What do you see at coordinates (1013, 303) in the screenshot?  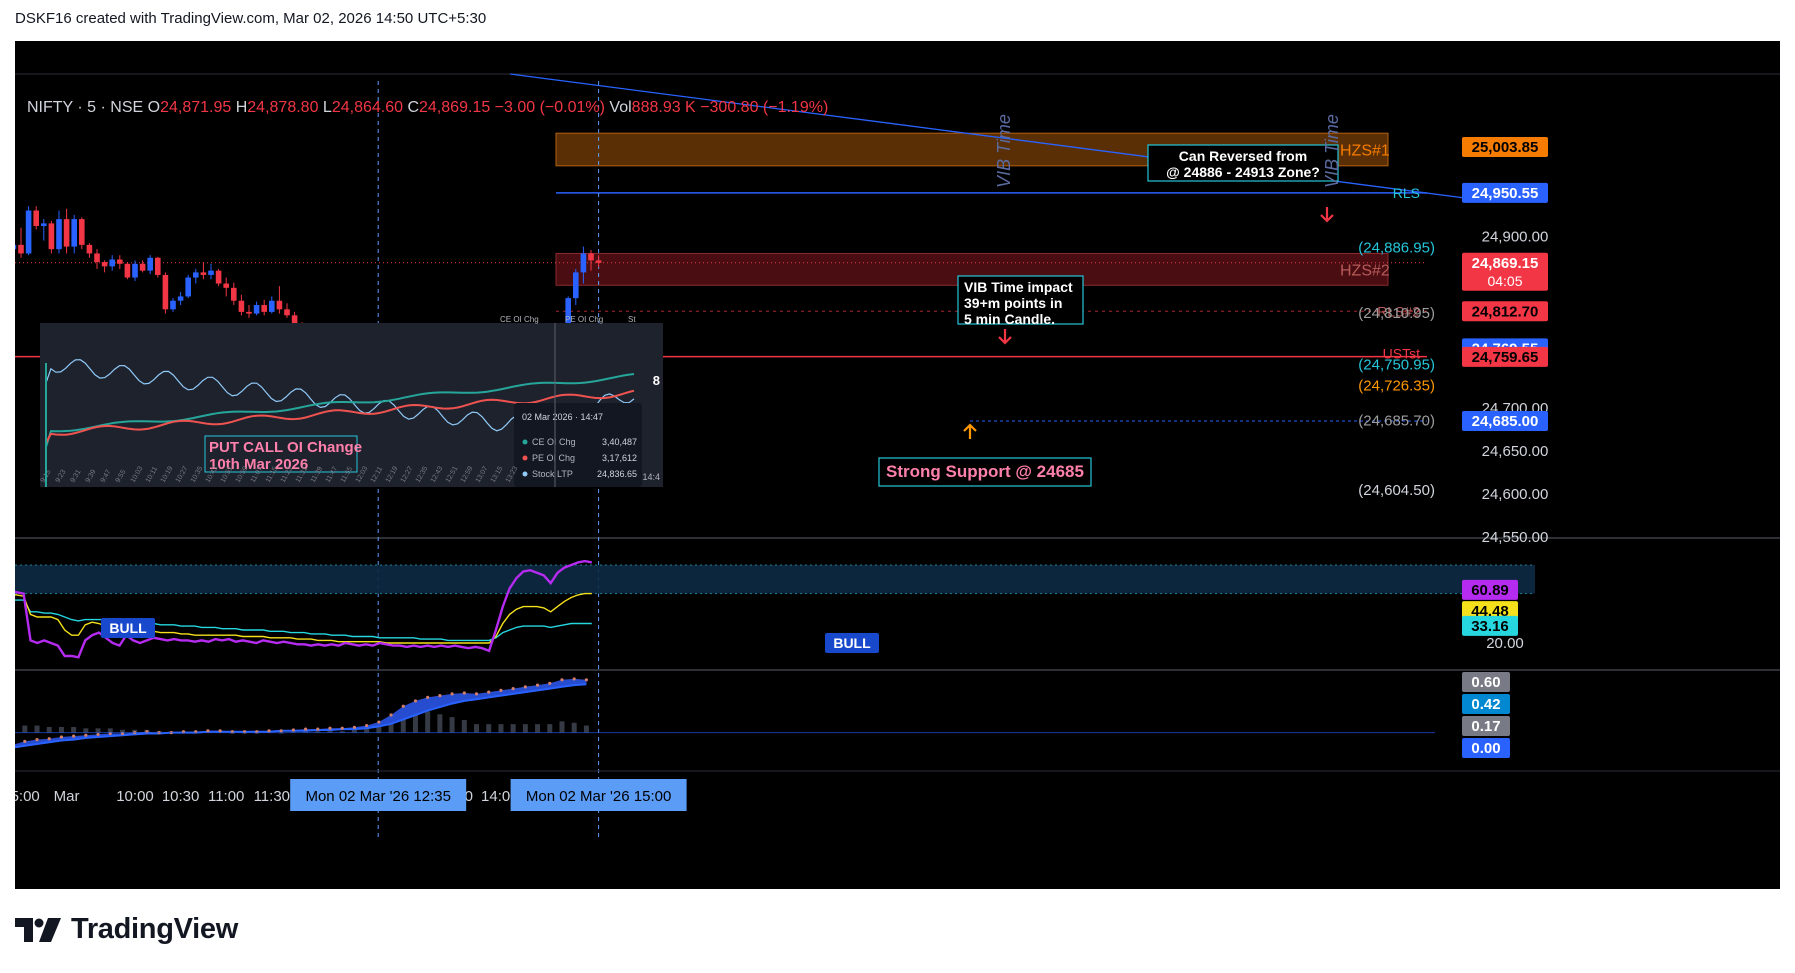 I see `note-vib-impact-line: 39+m points in` at bounding box center [1013, 303].